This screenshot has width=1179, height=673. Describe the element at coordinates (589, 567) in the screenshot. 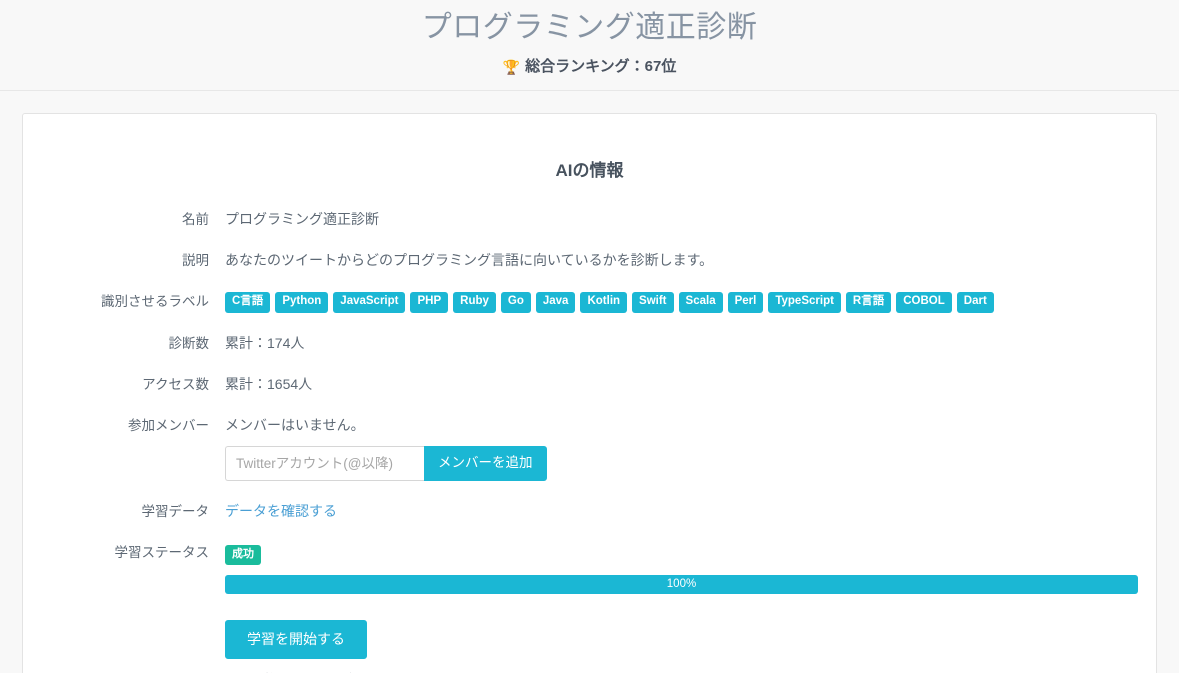

I see `row-training-status: 学習ステータス 成功 100%` at that location.